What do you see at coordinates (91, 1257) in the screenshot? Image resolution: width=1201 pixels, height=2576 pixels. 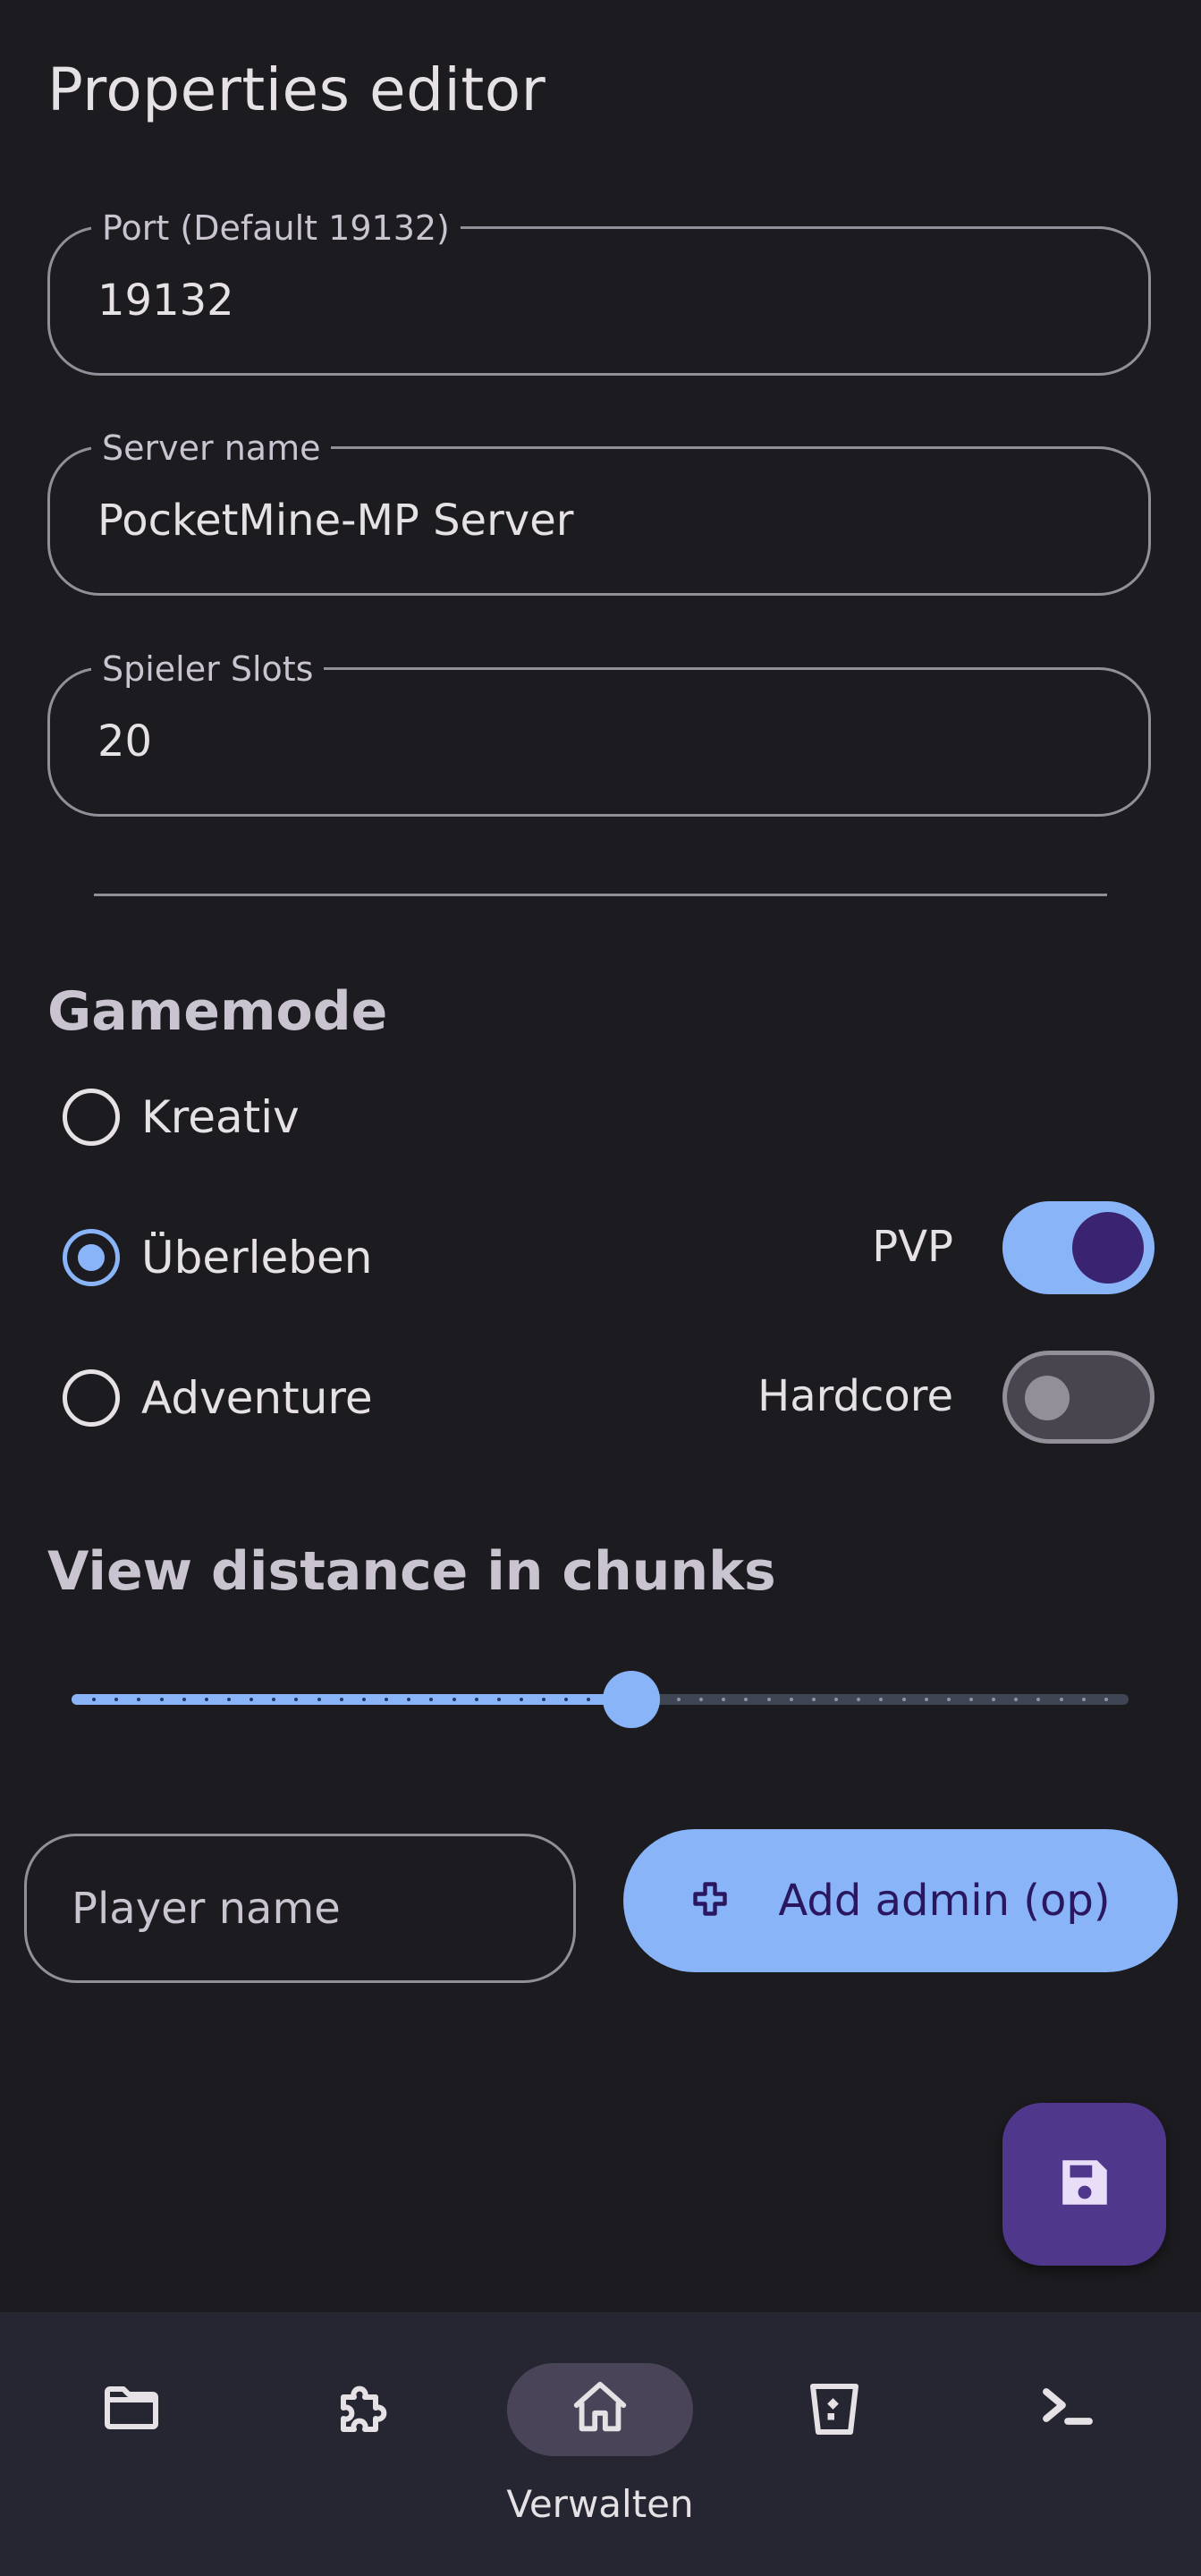 I see `radio-button-selected` at bounding box center [91, 1257].